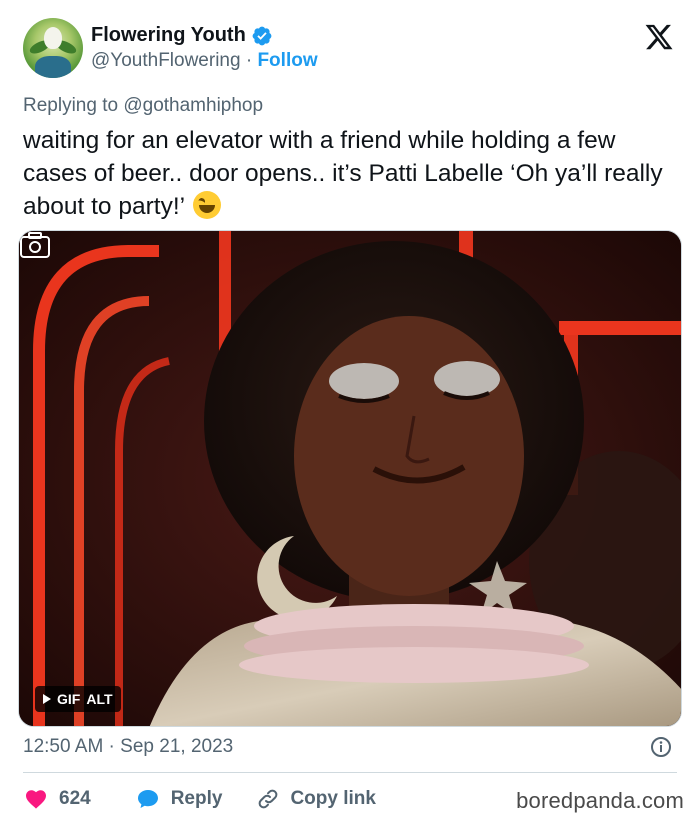 Image resolution: width=700 pixels, height=825 pixels. I want to click on reply-button: Reply, so click(179, 799).